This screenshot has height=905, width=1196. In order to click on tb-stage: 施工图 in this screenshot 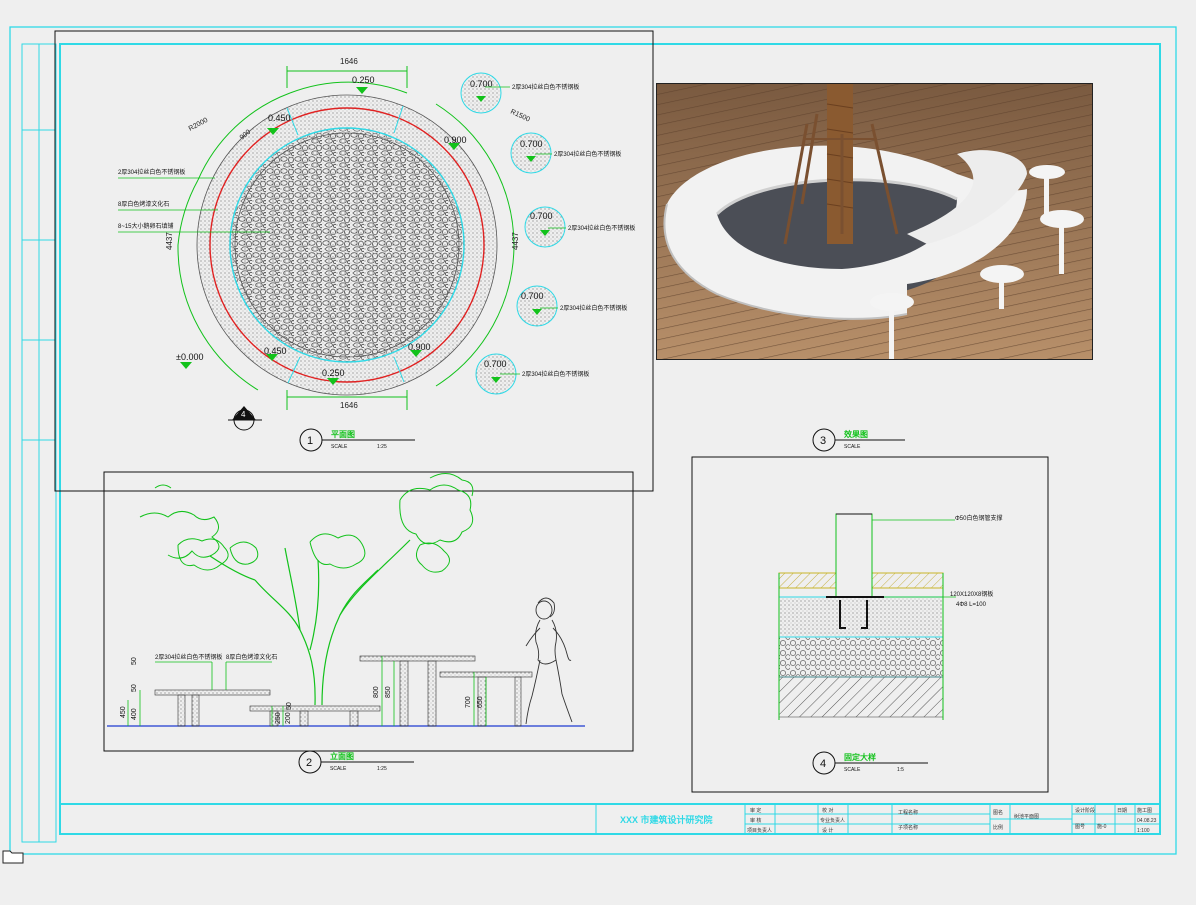, I will do `click(1144, 810)`.